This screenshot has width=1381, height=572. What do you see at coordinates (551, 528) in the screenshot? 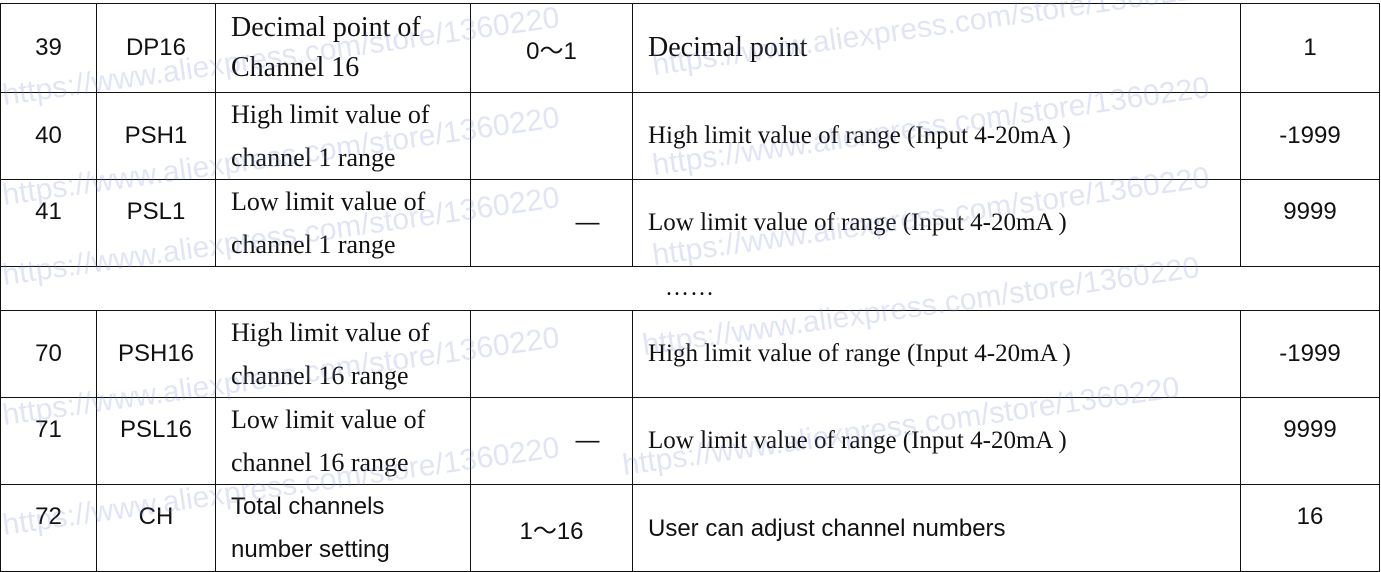
I see `setting-range: 1～16` at bounding box center [551, 528].